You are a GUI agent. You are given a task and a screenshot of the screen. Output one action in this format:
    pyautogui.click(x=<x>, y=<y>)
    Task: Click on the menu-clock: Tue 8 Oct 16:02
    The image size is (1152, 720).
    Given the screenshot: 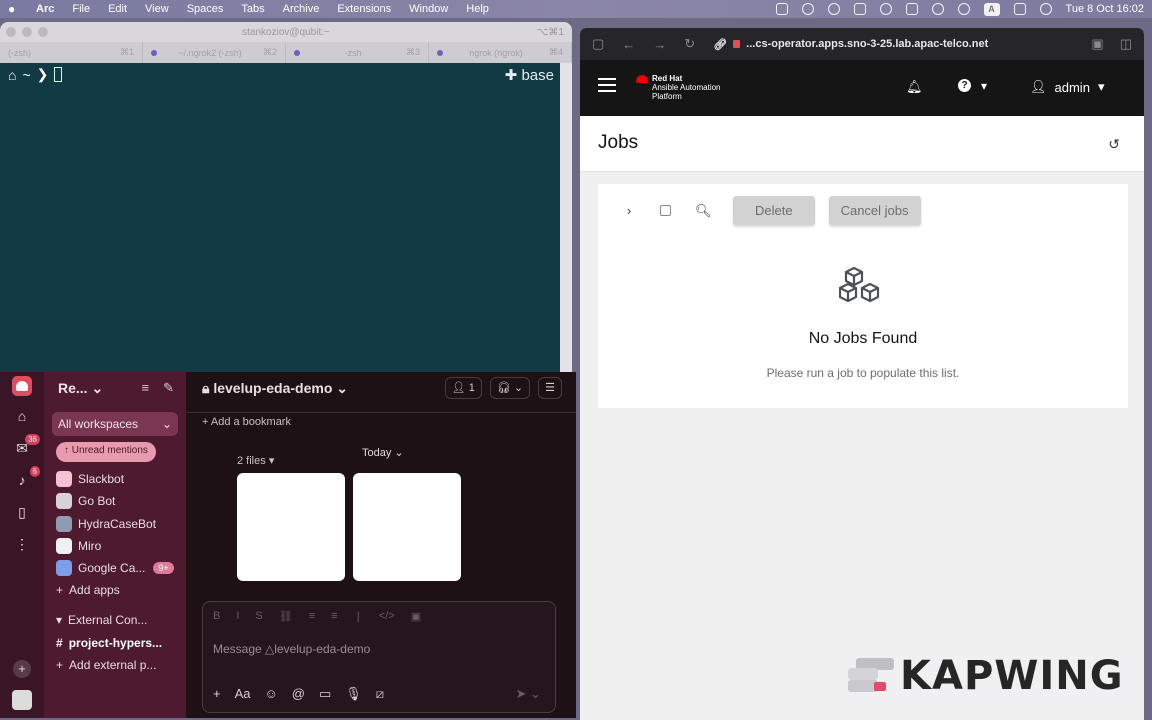 What is the action you would take?
    pyautogui.click(x=1105, y=9)
    